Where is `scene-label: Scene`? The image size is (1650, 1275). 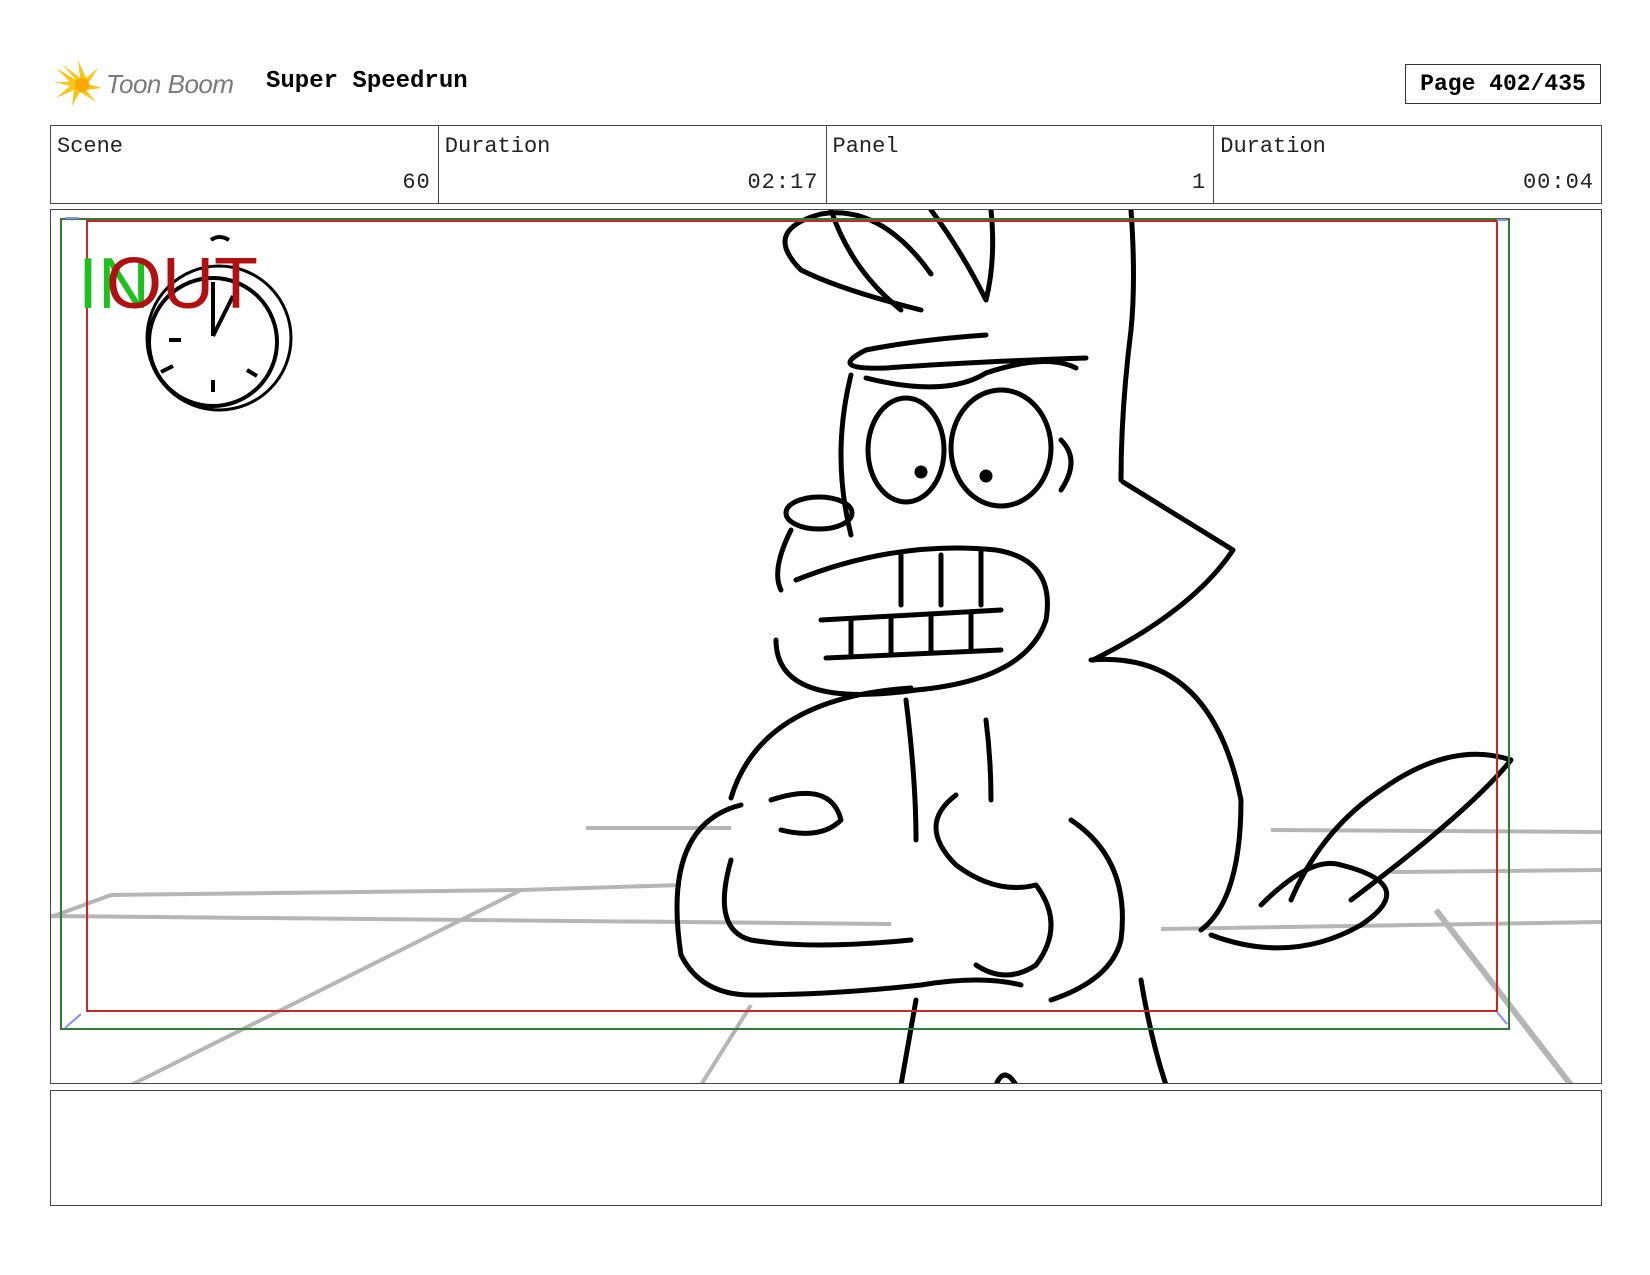 scene-label: Scene is located at coordinates (90, 146).